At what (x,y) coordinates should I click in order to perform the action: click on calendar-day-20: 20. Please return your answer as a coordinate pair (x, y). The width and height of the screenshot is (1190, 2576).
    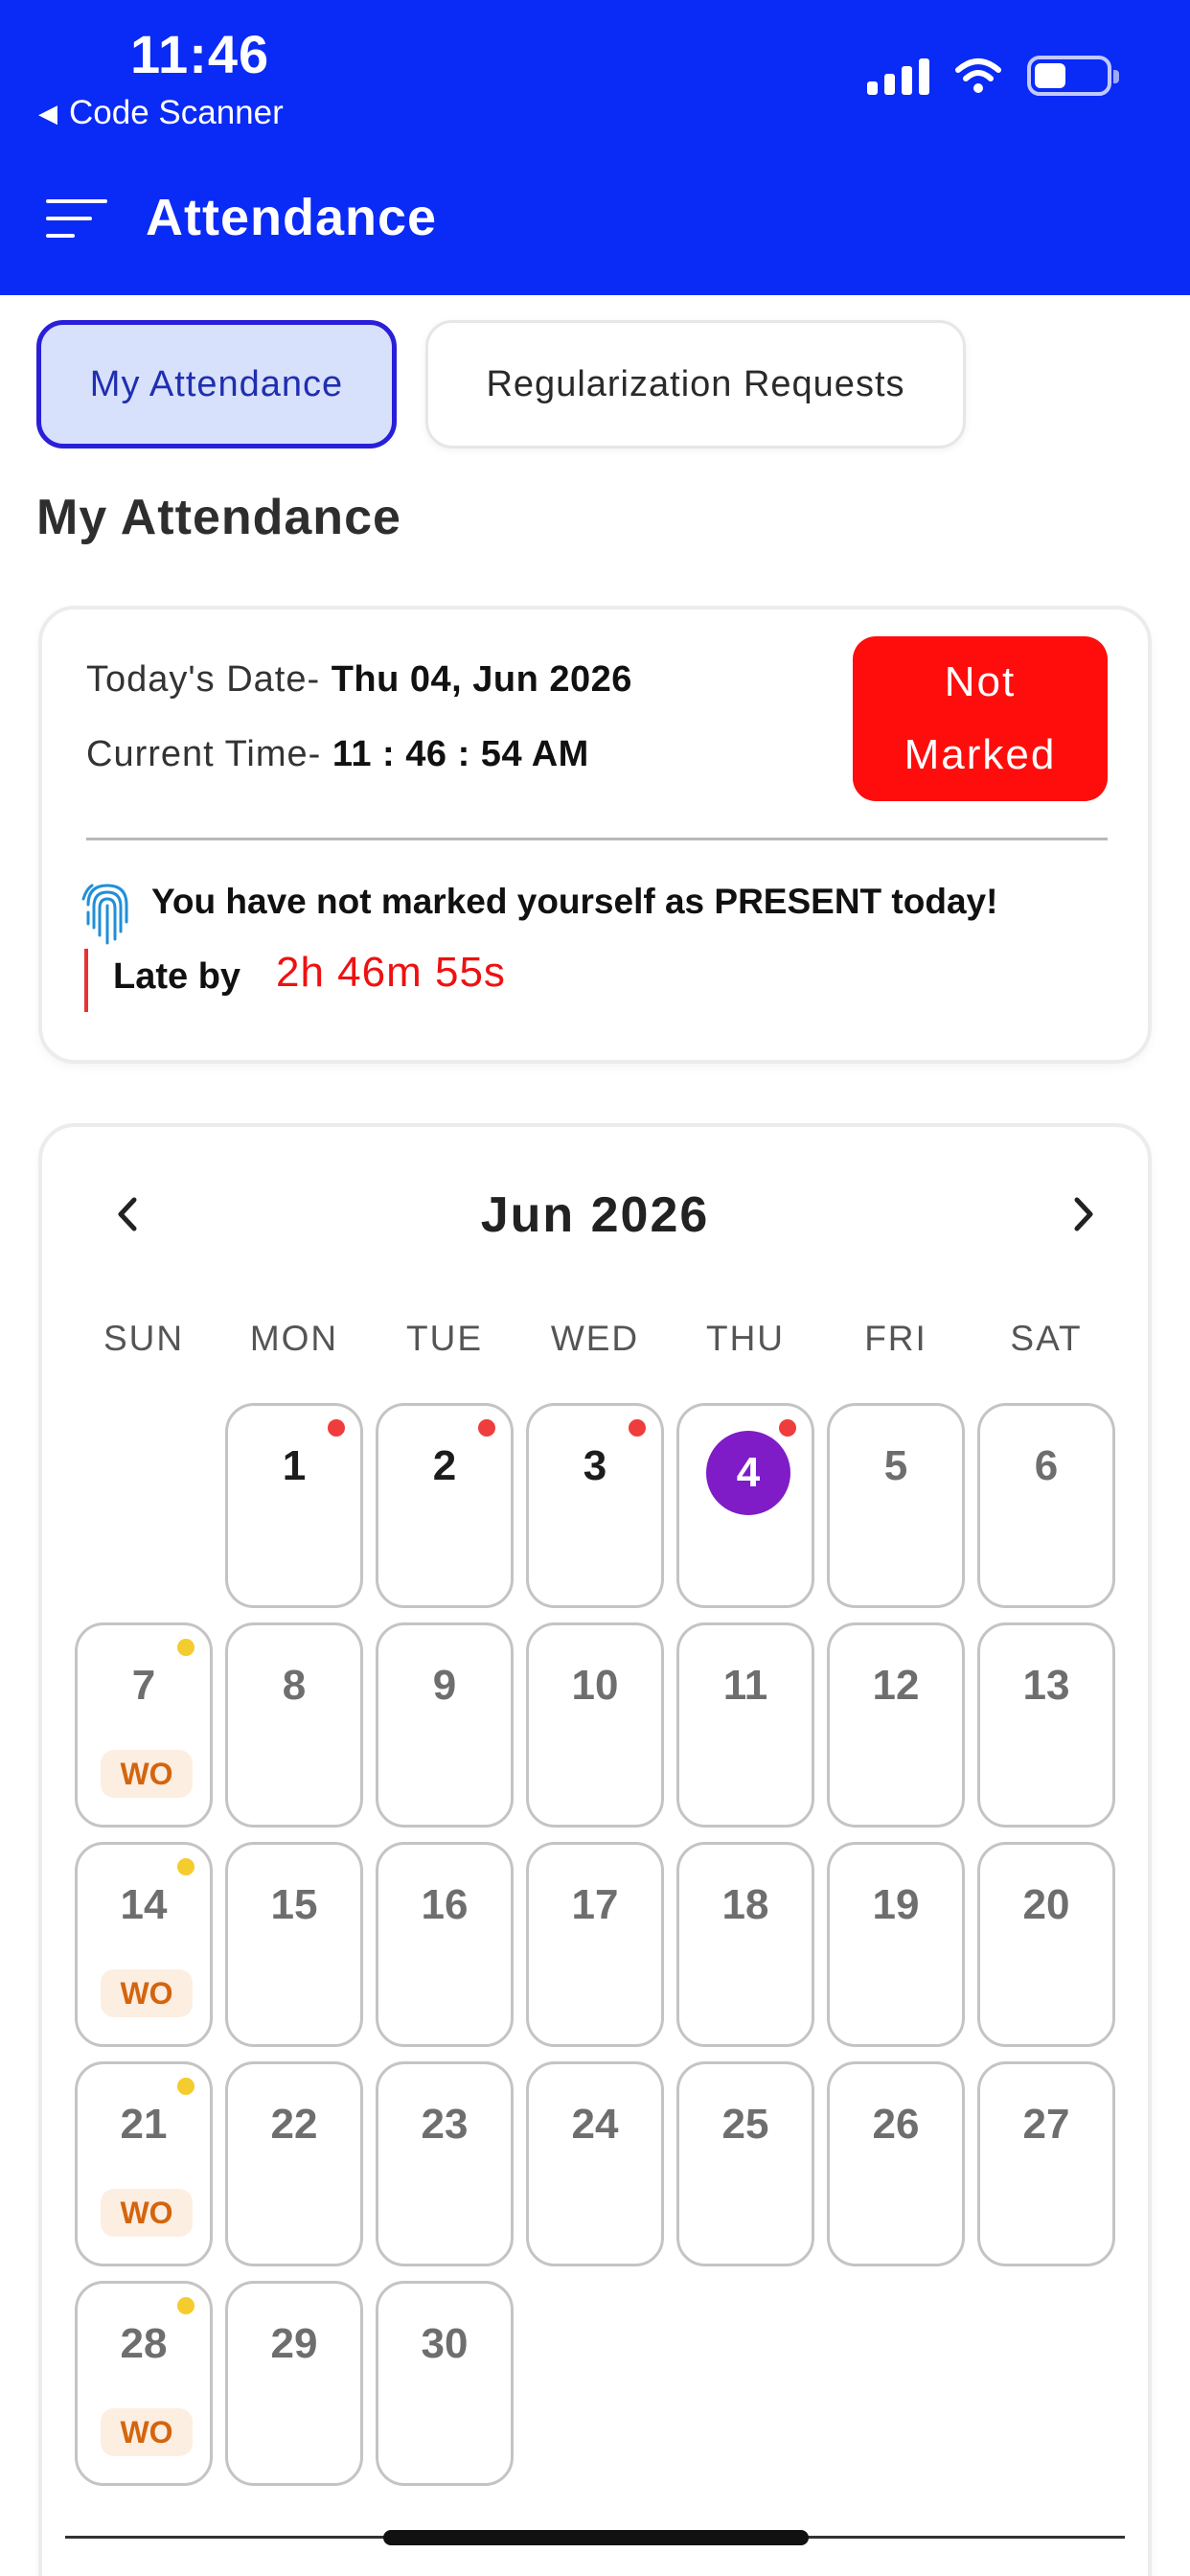
    Looking at the image, I should click on (1046, 1944).